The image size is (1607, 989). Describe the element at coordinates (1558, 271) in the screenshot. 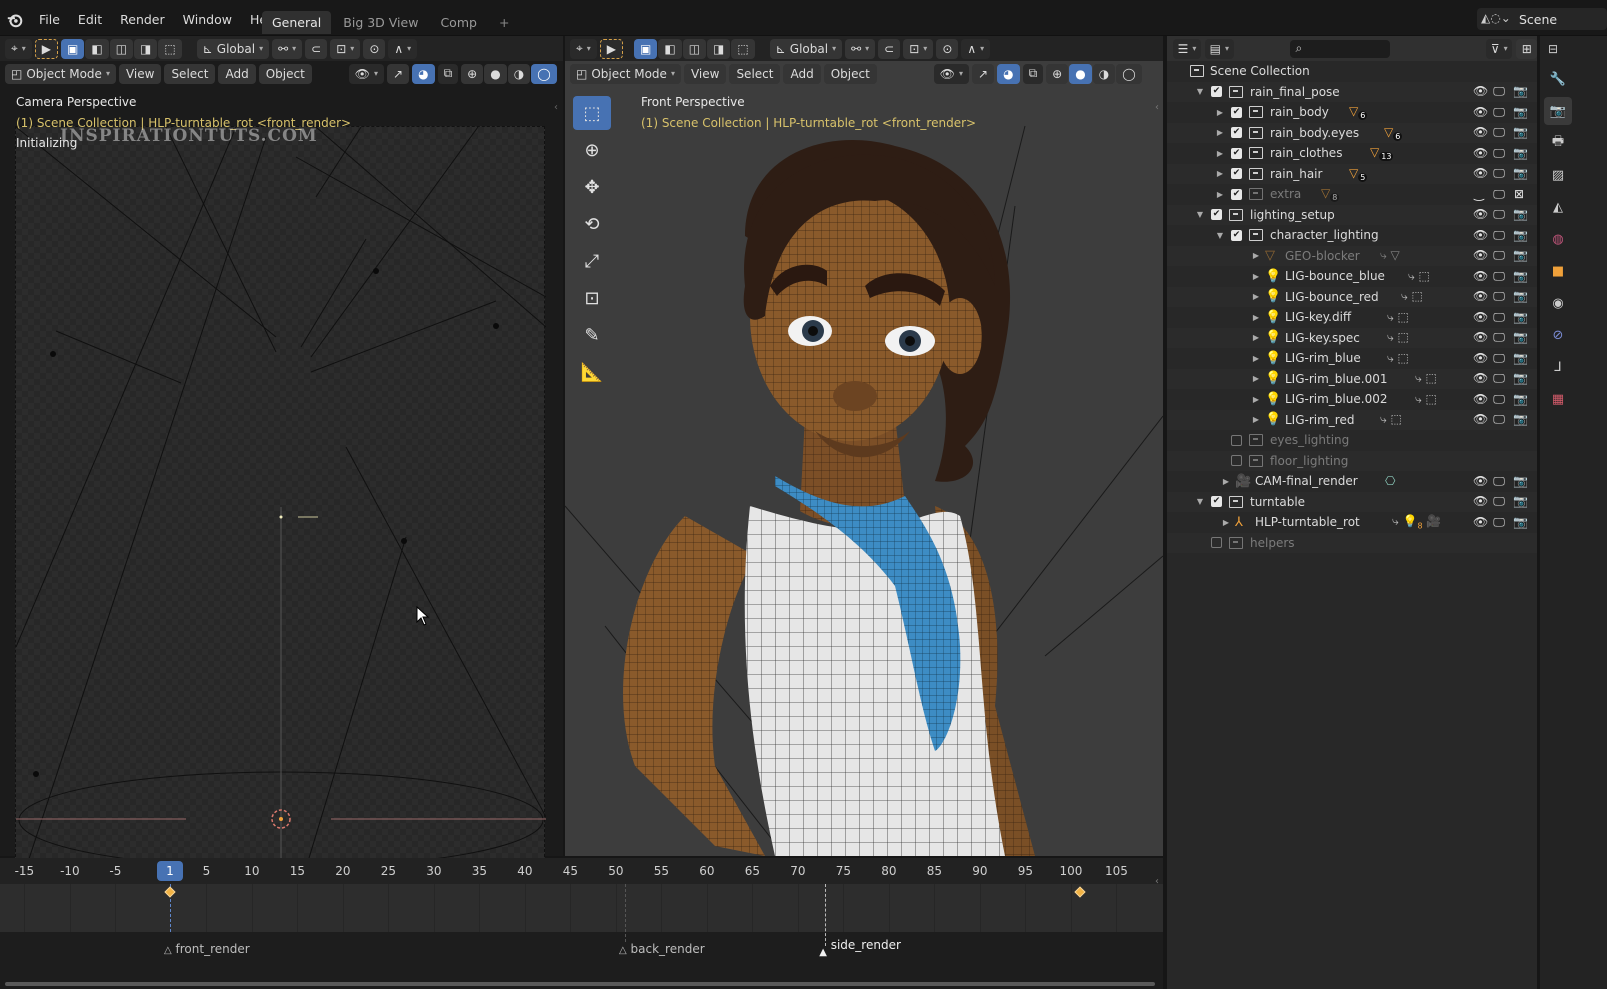

I see `tab-object: ■` at that location.